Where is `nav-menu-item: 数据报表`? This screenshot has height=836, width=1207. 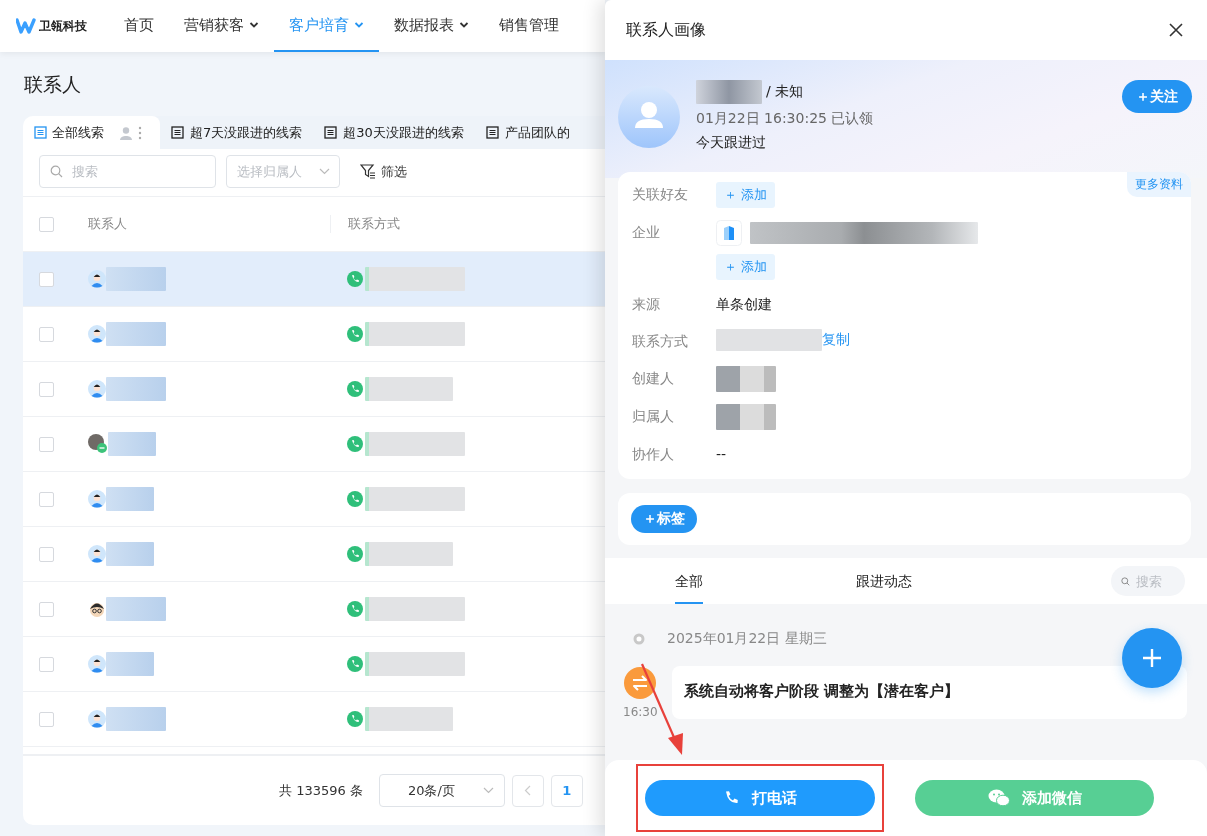 nav-menu-item: 数据报表 is located at coordinates (431, 26).